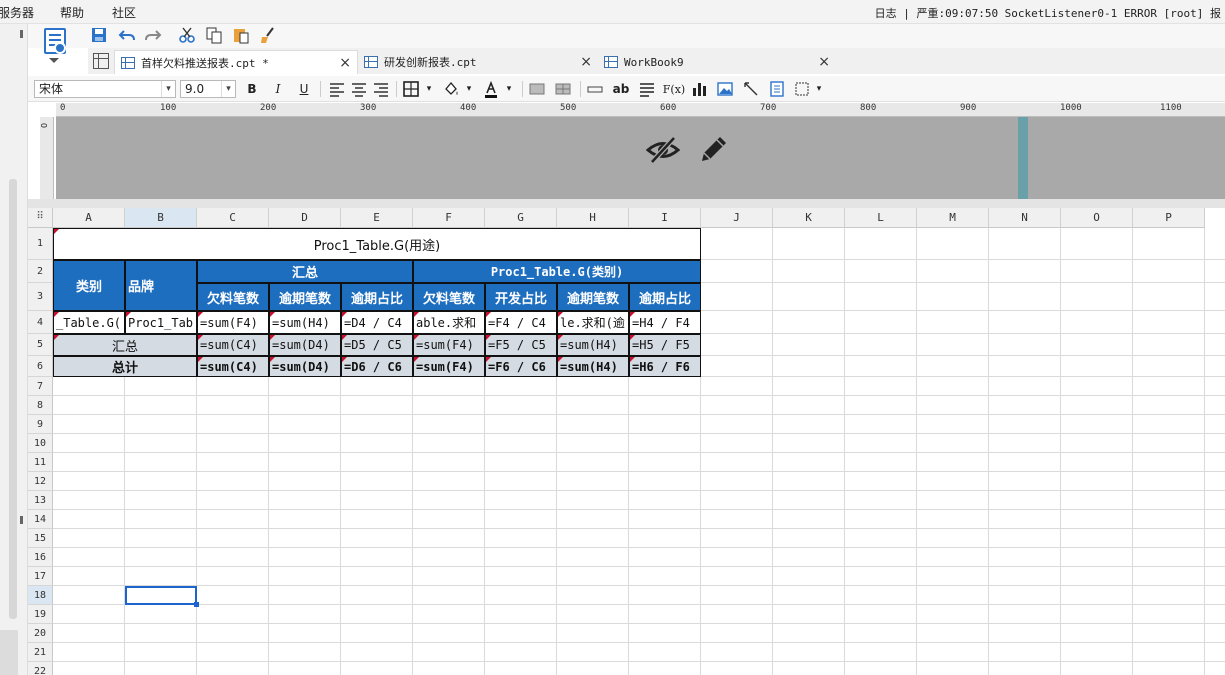 The image size is (1225, 675). I want to click on cut-icon, so click(187, 35).